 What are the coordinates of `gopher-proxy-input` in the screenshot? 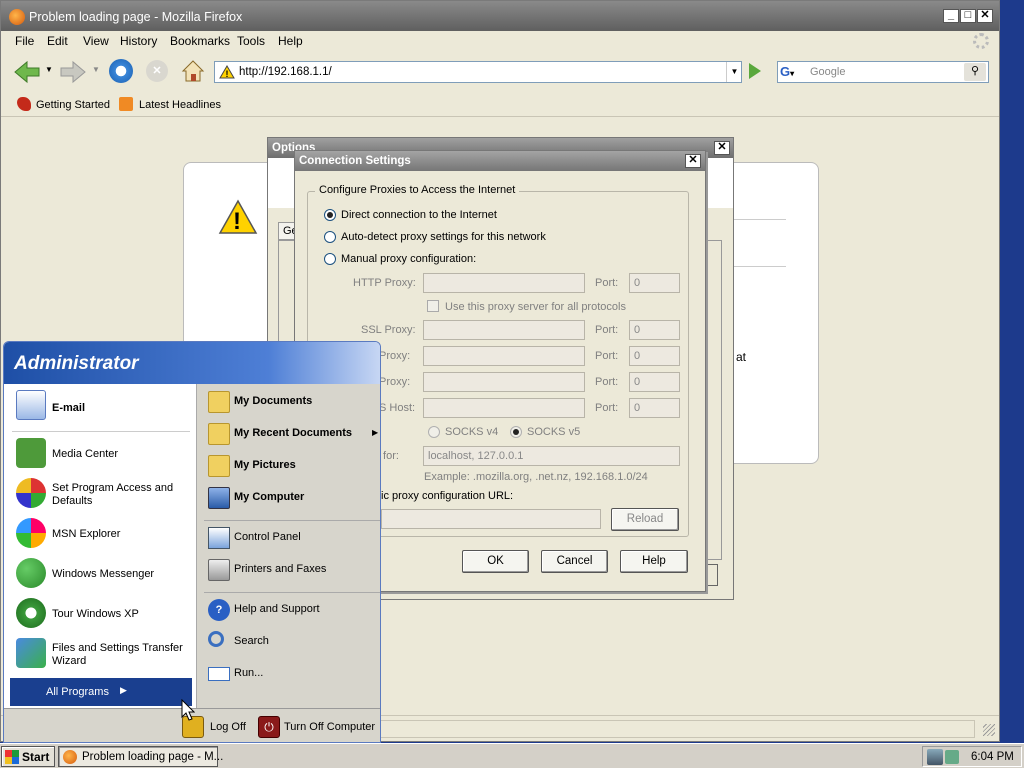 It's located at (504, 382).